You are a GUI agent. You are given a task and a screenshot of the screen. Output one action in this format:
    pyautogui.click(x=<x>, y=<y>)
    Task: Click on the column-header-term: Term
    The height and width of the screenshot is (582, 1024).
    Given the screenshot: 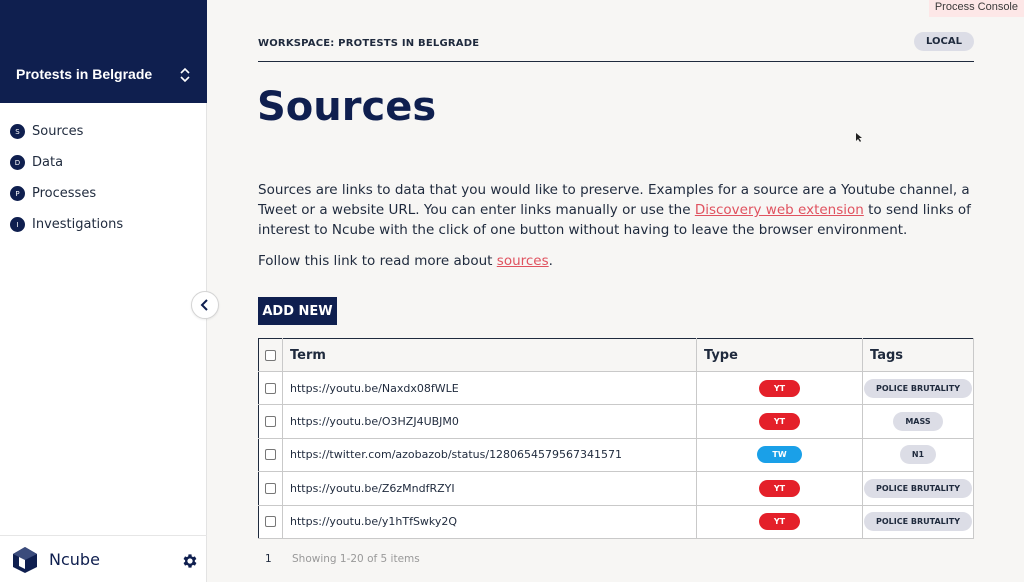 What is the action you would take?
    pyautogui.click(x=489, y=355)
    